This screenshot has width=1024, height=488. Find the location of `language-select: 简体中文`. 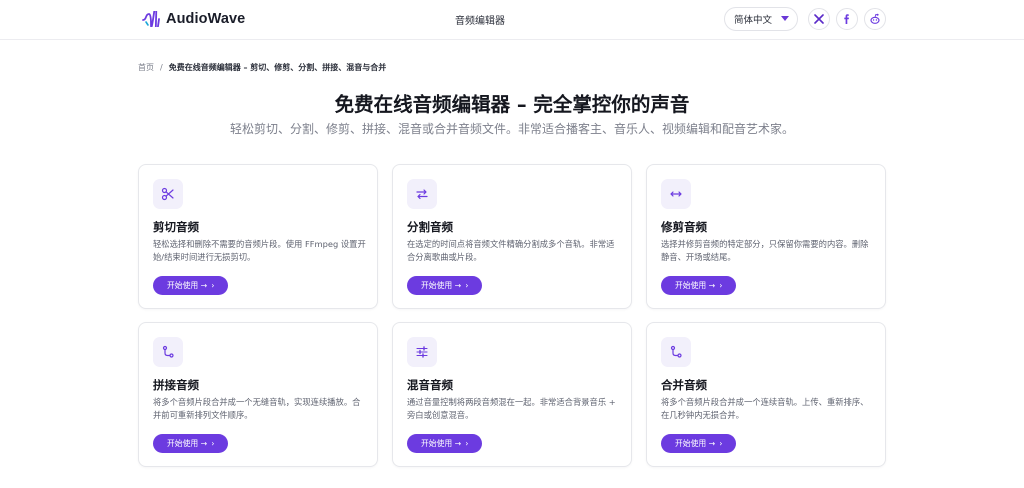

language-select: 简体中文 is located at coordinates (761, 19).